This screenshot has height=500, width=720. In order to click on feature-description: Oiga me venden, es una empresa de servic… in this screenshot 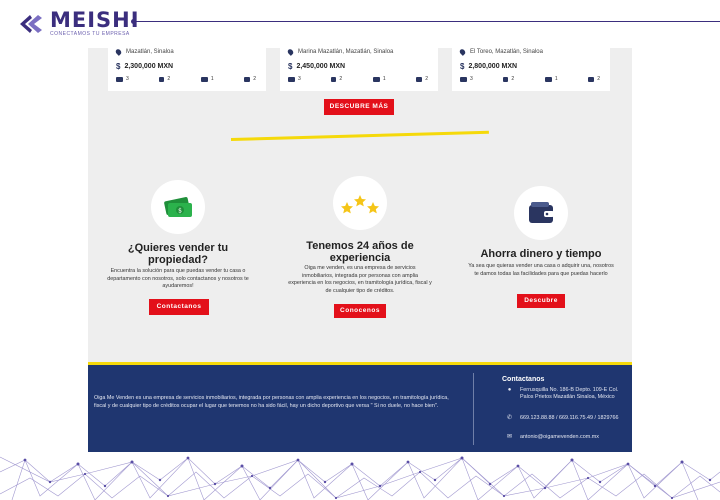, I will do `click(360, 279)`.